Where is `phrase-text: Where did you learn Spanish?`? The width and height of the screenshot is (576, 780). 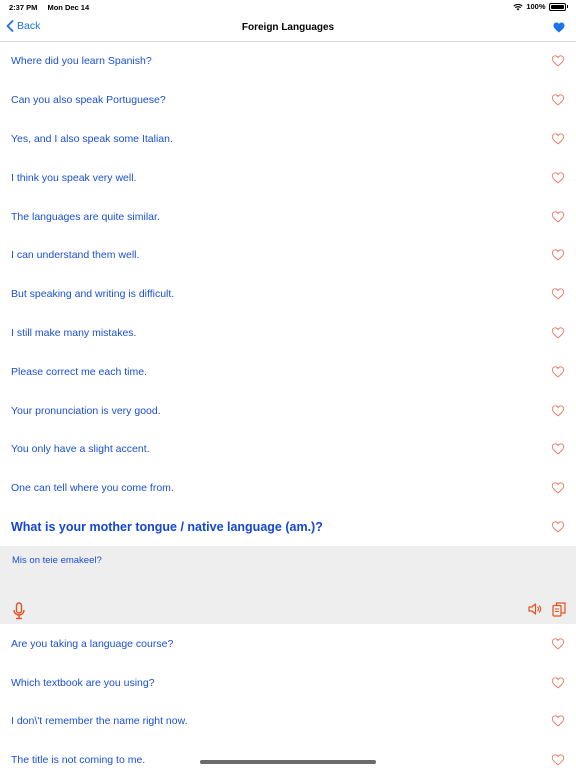
phrase-text: Where did you learn Spanish? is located at coordinates (81, 61).